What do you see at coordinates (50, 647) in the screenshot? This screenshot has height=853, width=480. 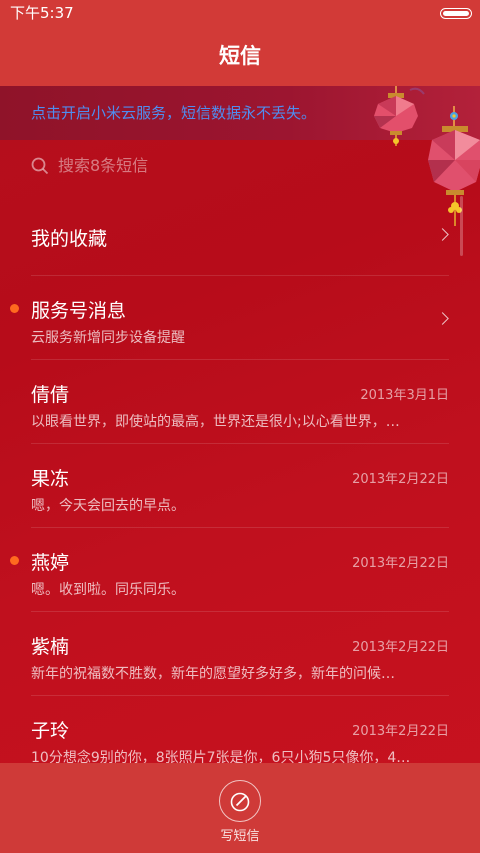 I see `conversation-name: 紫楠` at bounding box center [50, 647].